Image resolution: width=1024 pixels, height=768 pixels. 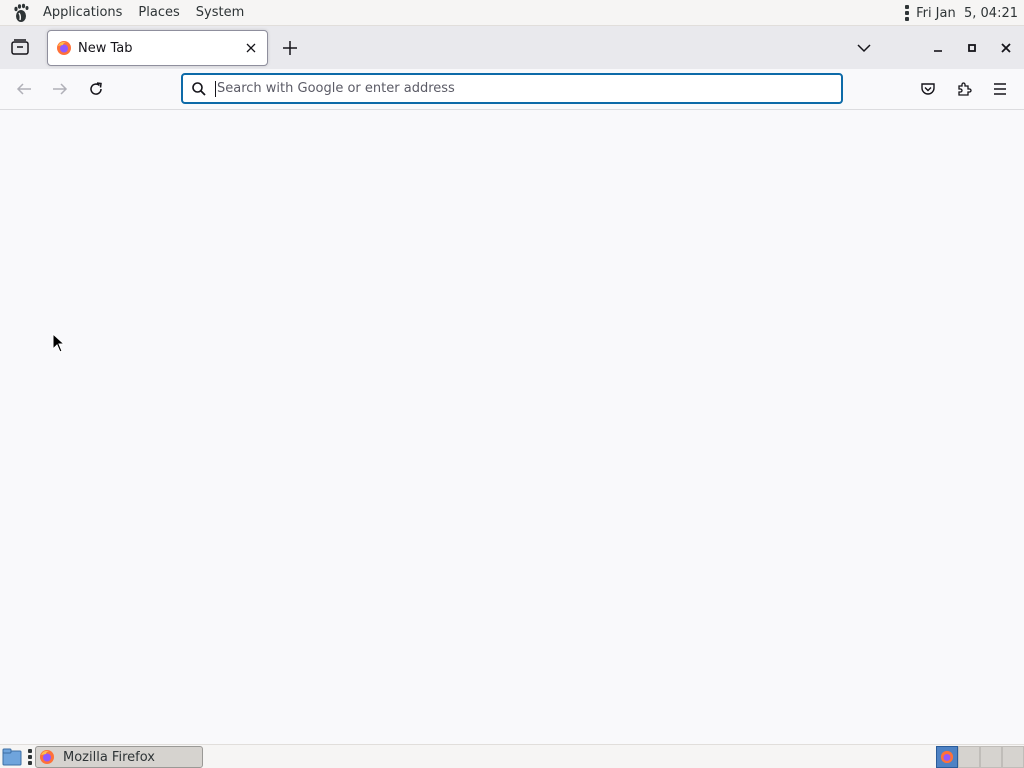 What do you see at coordinates (1006, 48) in the screenshot?
I see `close-window-icon` at bounding box center [1006, 48].